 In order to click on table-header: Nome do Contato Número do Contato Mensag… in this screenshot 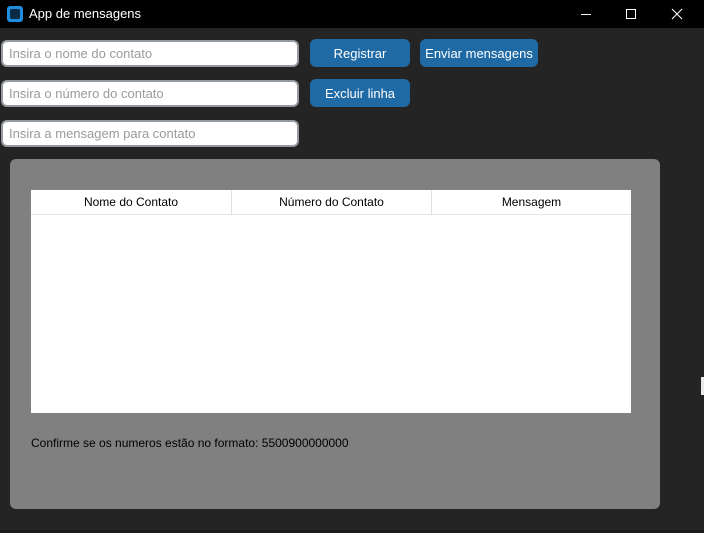, I will do `click(331, 202)`.